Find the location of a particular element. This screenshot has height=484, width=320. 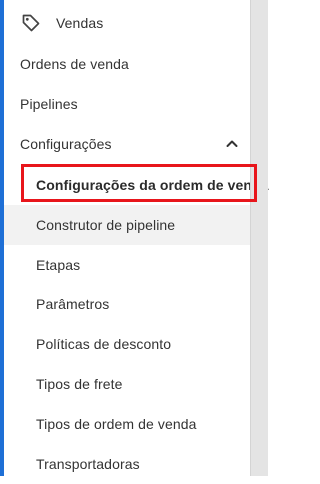

sidebar-subitem-parametros: Parâmetros is located at coordinates (127, 304).